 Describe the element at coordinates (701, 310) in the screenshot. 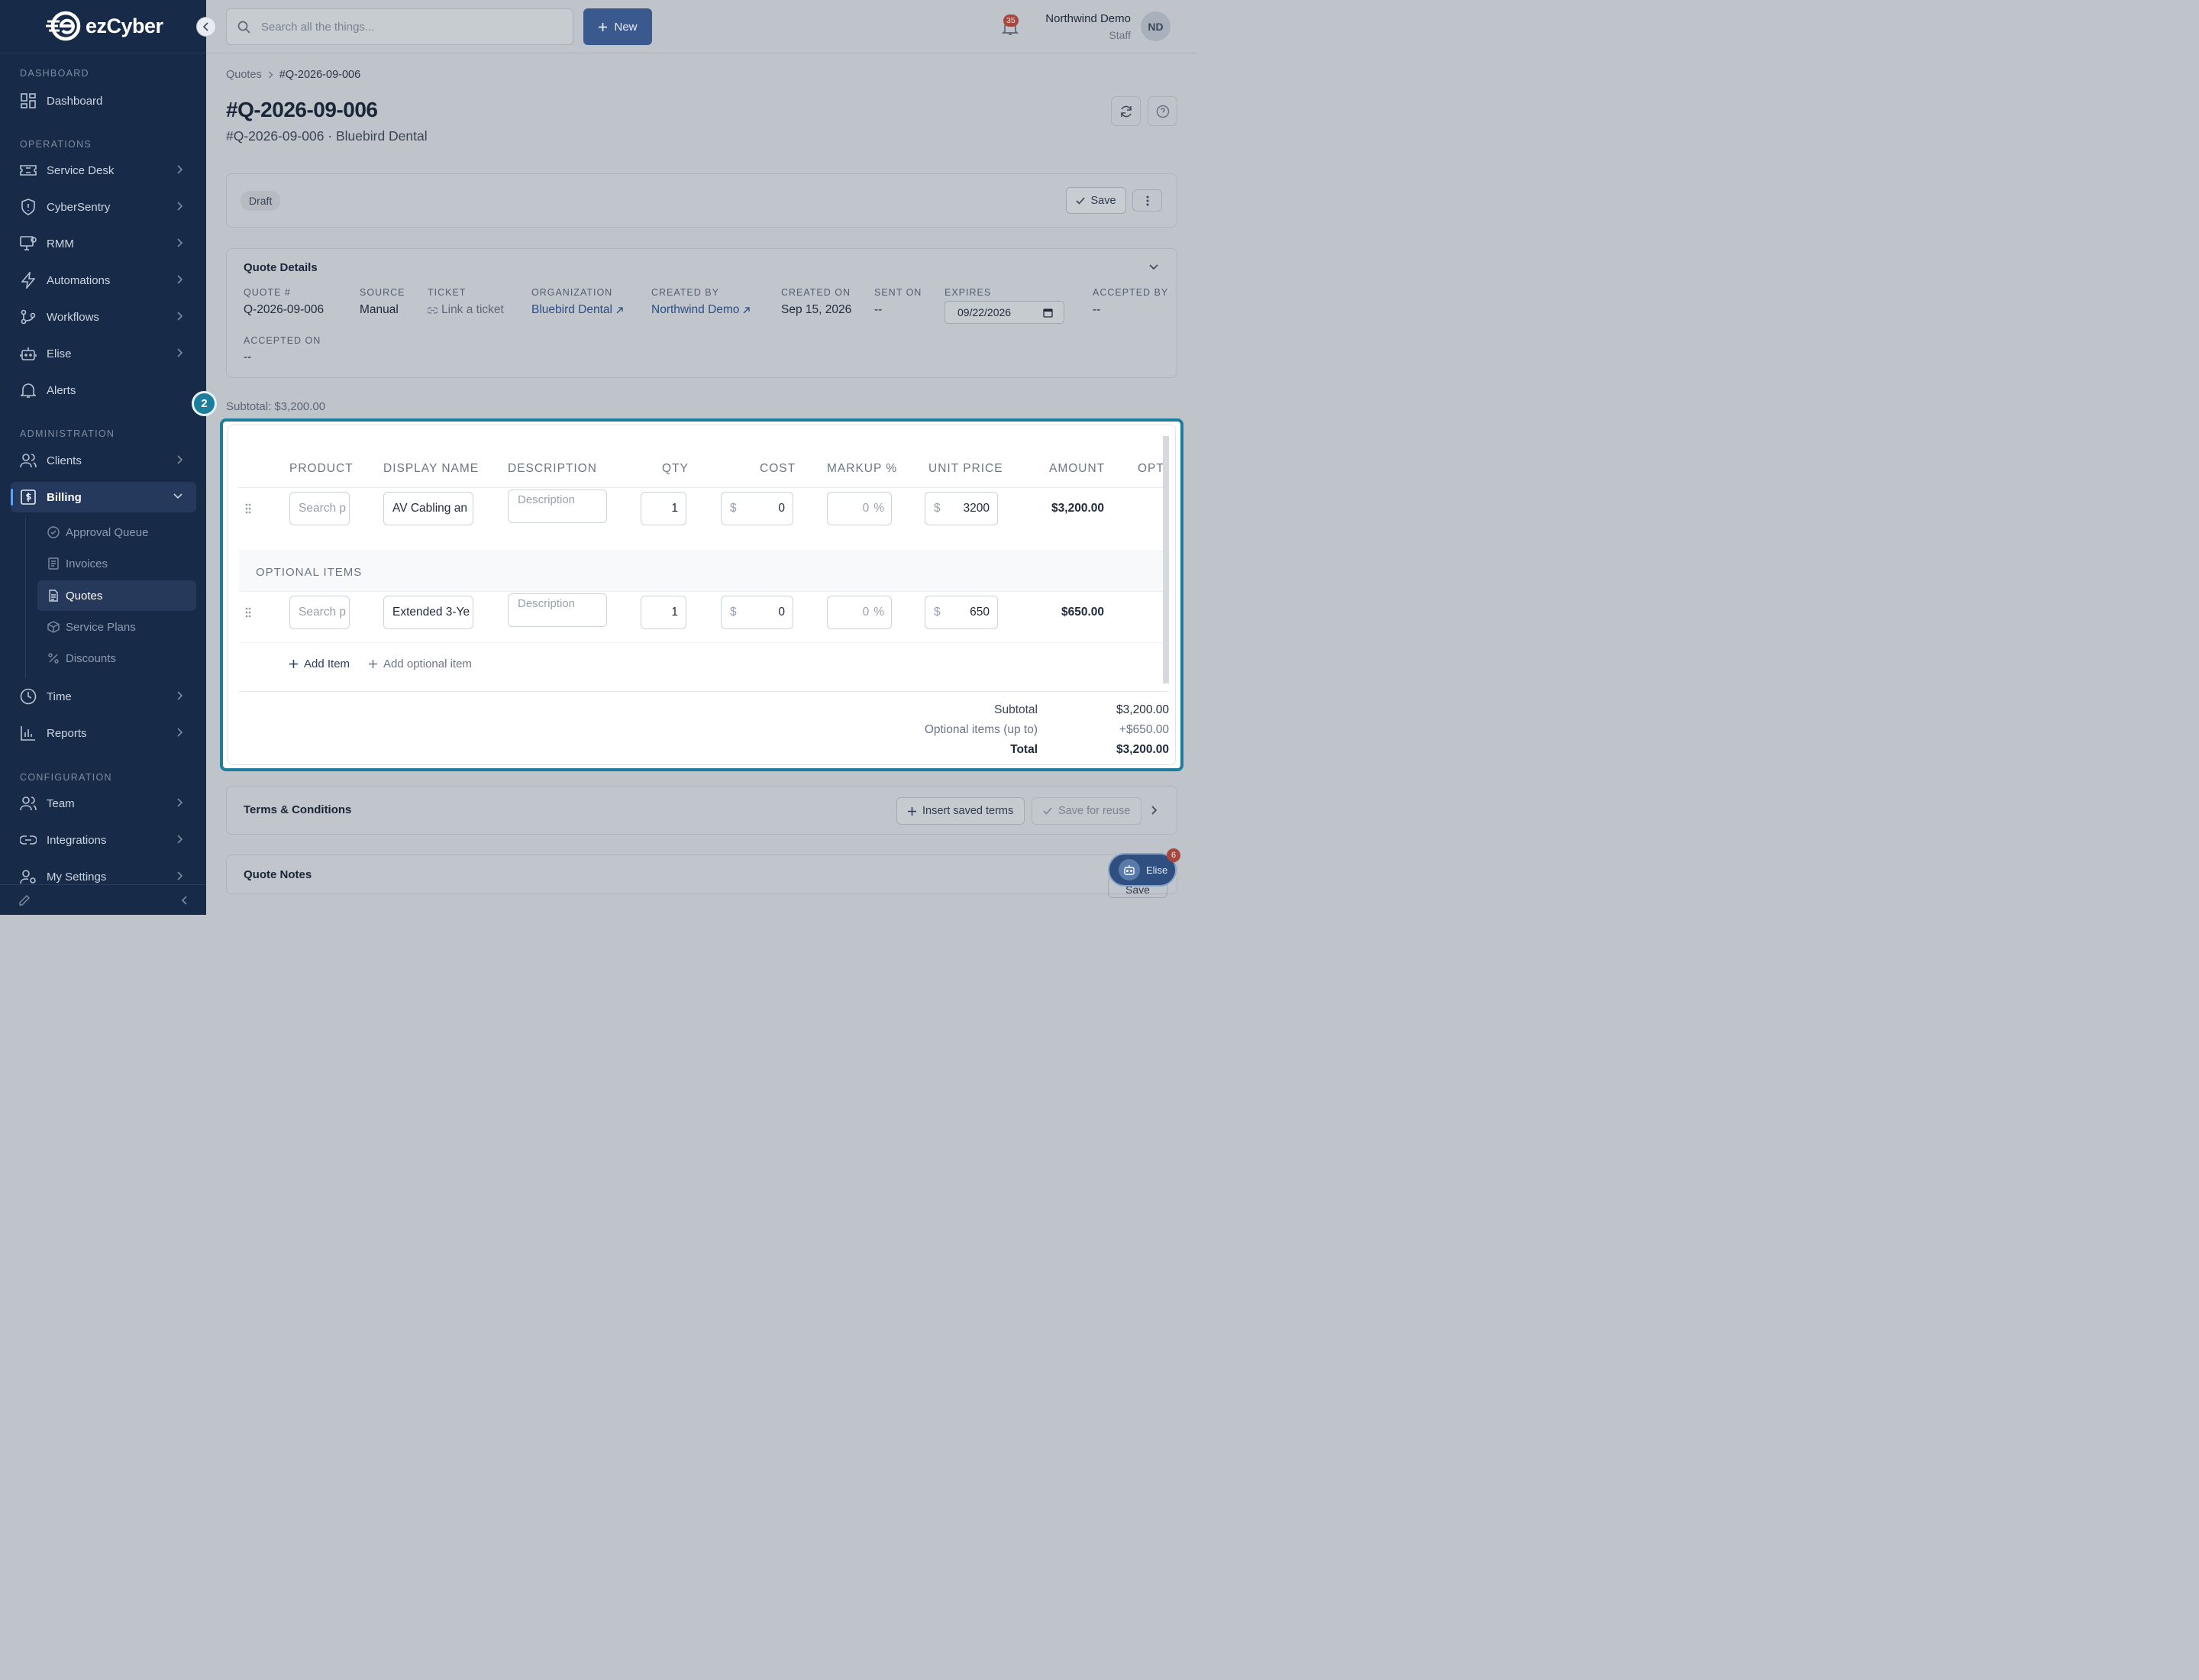

I see `created-by-link: Northwind Demo` at that location.